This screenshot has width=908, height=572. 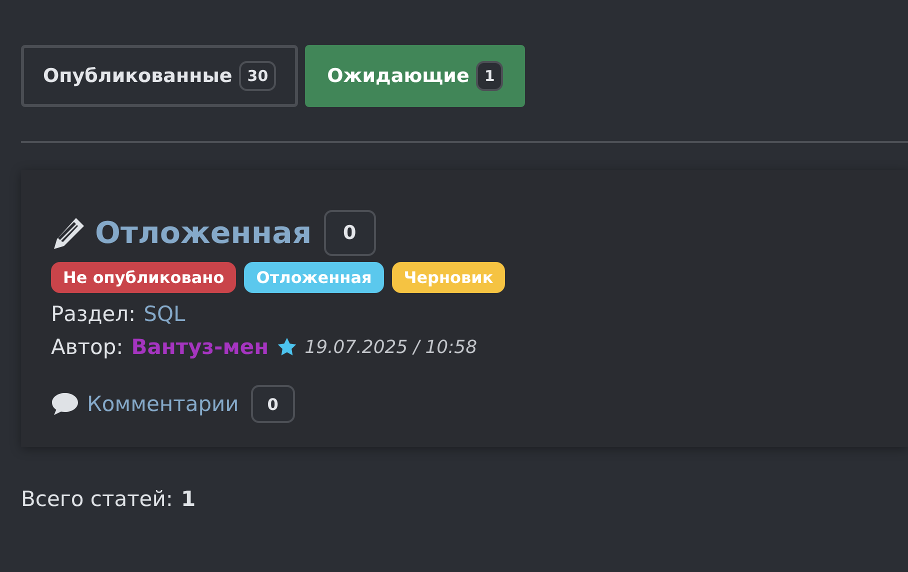 What do you see at coordinates (391, 347) in the screenshot?
I see `publish-date: 19.07.2025 / 10:58` at bounding box center [391, 347].